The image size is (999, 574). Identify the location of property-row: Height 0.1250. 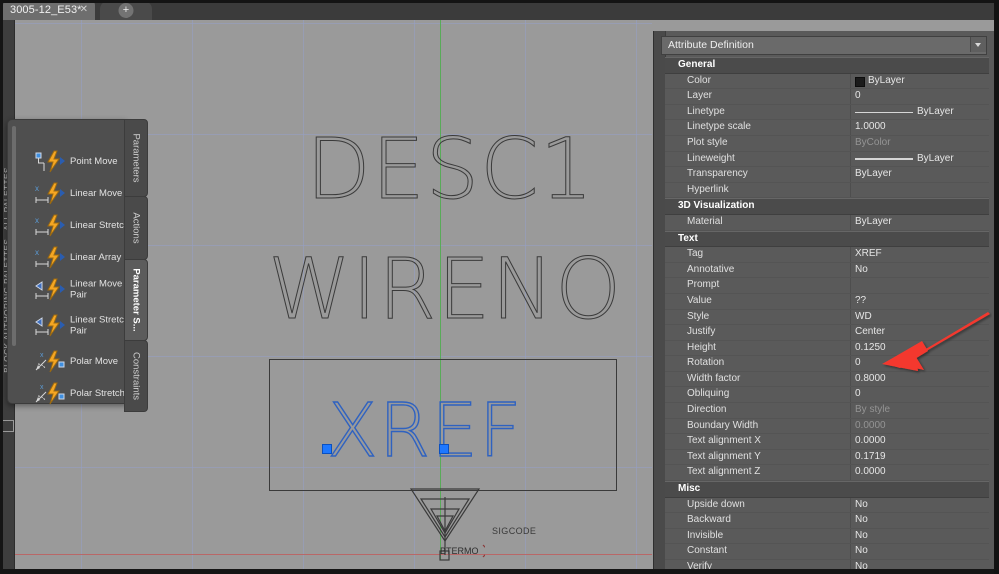
(827, 348).